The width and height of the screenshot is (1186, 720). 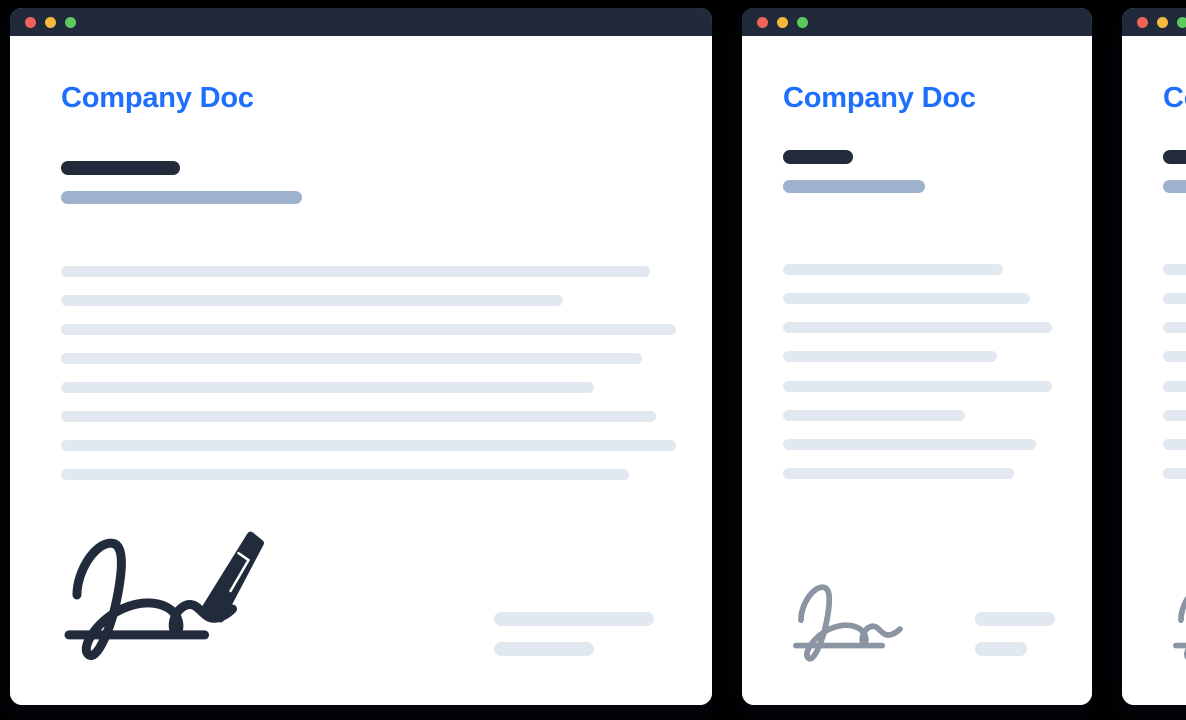 I want to click on document-page: Company Doc, so click(x=1154, y=370).